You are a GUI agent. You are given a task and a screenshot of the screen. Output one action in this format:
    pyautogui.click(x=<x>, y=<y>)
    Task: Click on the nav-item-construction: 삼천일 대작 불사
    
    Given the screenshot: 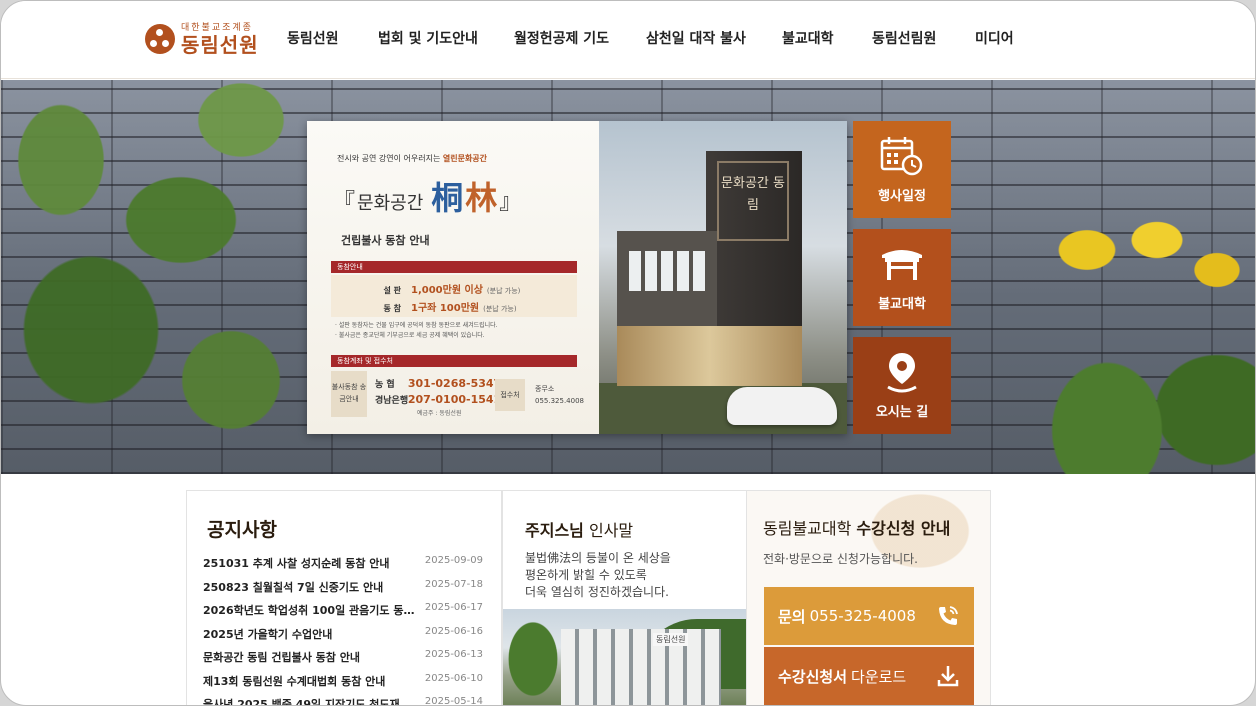 What is the action you would take?
    pyautogui.click(x=696, y=38)
    